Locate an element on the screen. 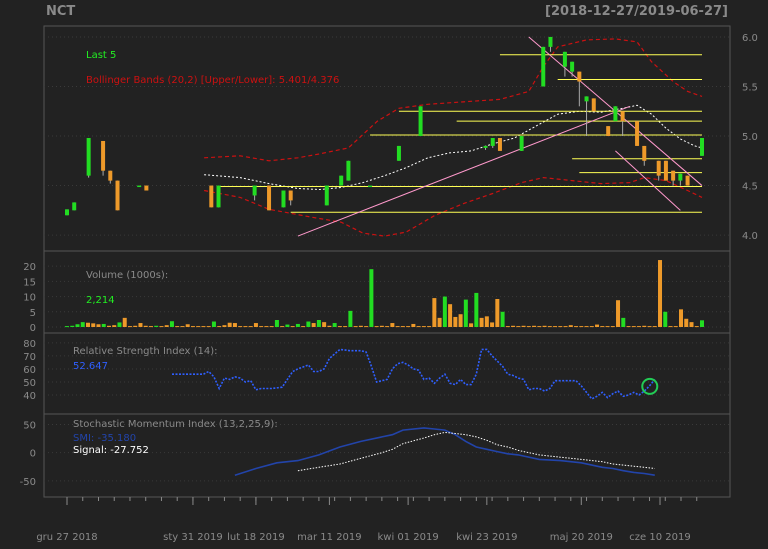 This screenshot has width=768, height=549. rsi-line is located at coordinates (414, 374).